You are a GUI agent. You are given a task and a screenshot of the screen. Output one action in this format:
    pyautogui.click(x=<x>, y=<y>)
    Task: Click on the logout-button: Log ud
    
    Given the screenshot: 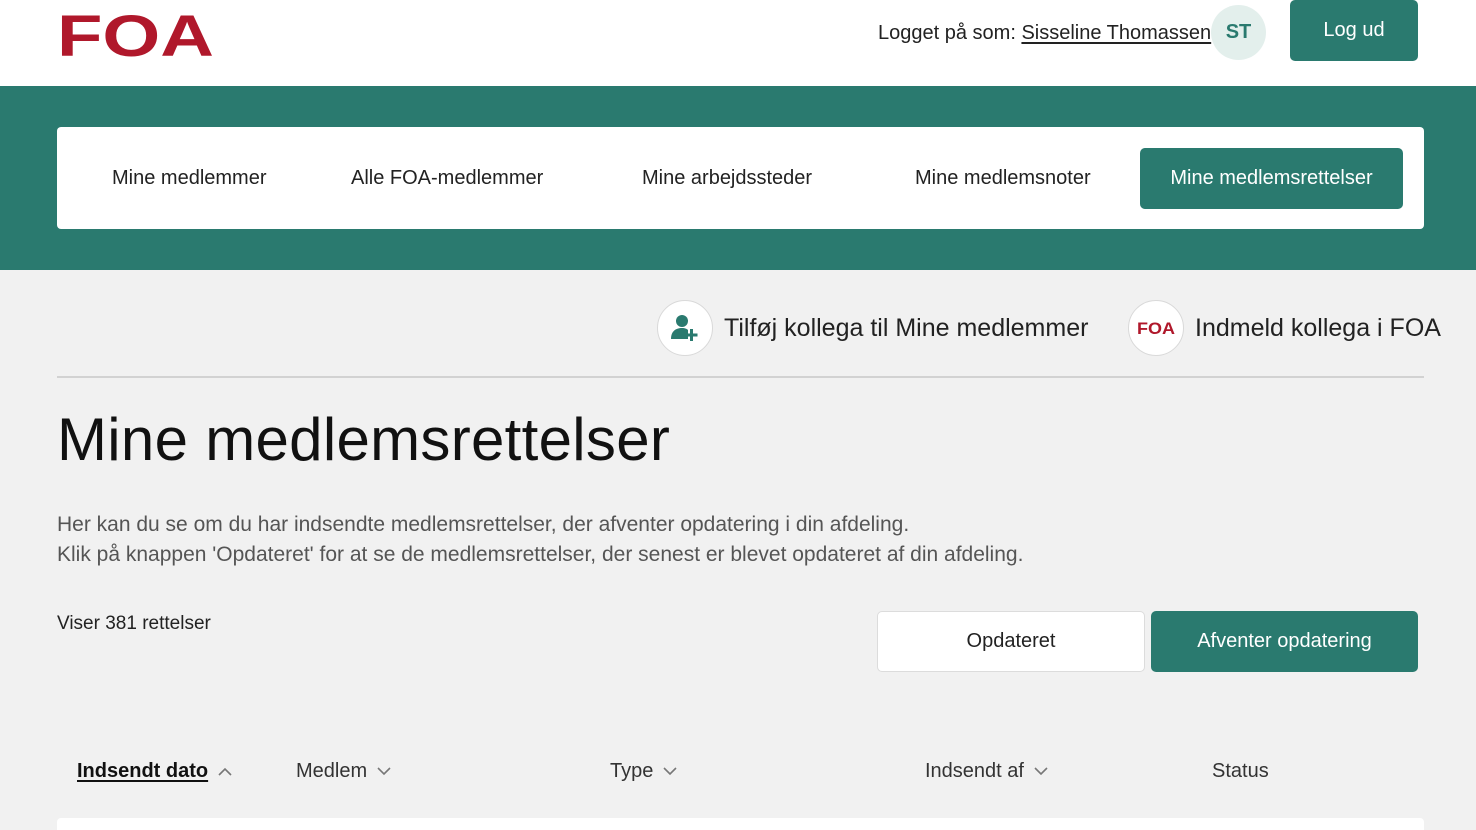 What is the action you would take?
    pyautogui.click(x=1354, y=30)
    